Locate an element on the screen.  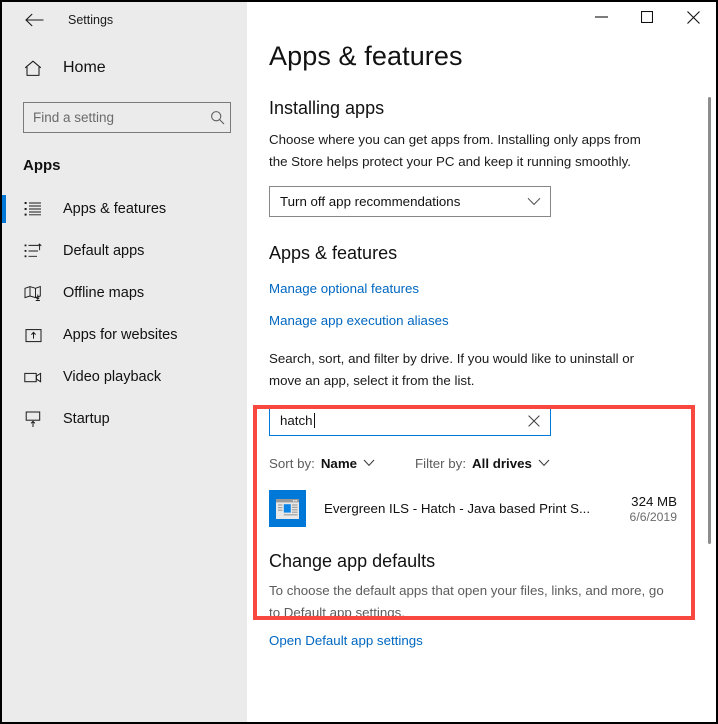
sidebar-home-label: Home is located at coordinates (84, 67).